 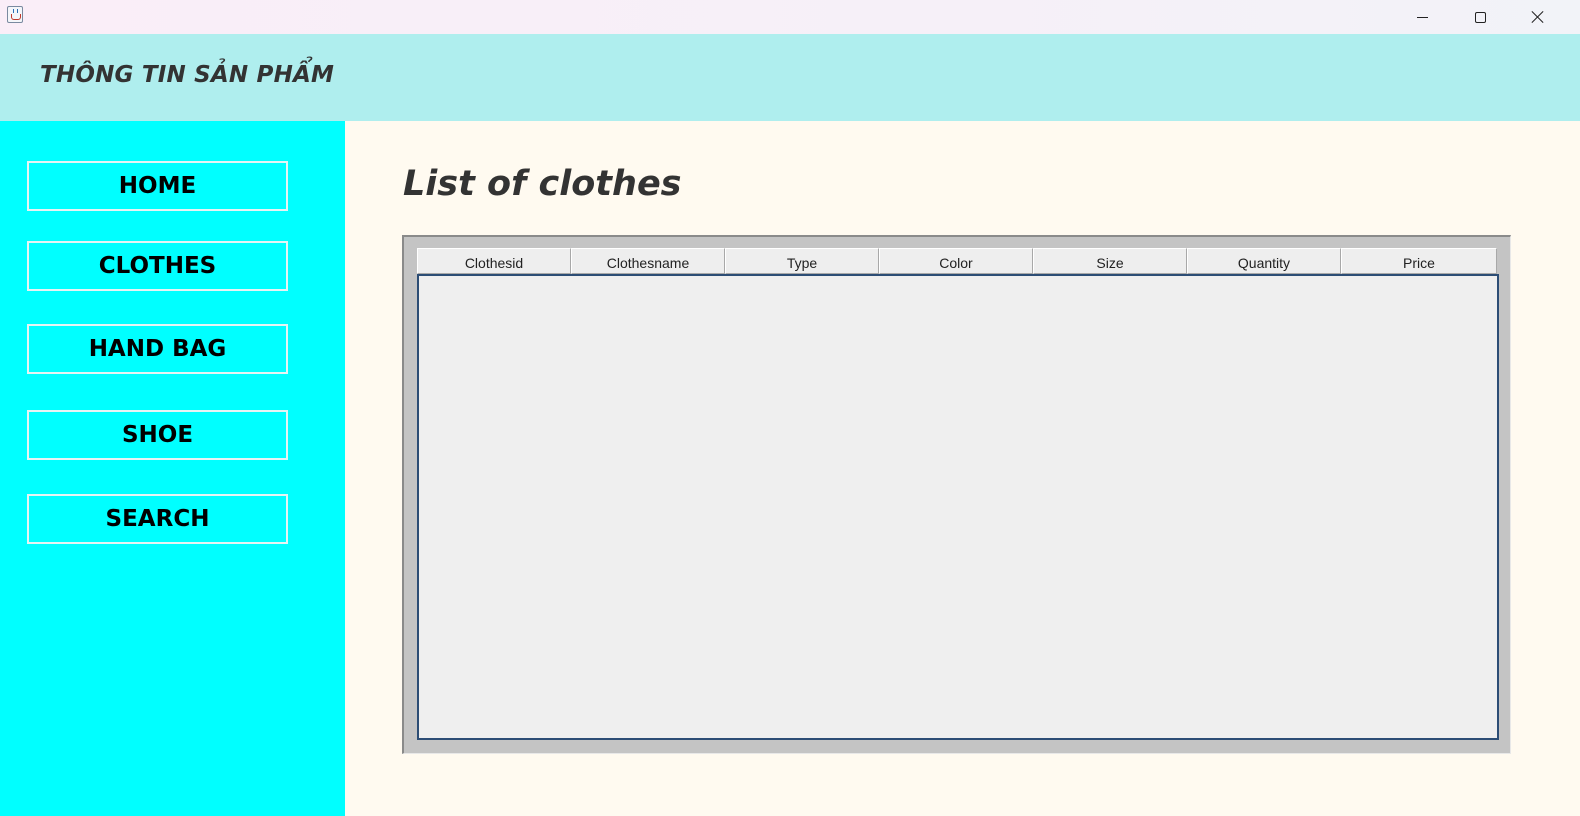 I want to click on header-band: THÔNG TIN SẢN PHẨM, so click(x=790, y=77).